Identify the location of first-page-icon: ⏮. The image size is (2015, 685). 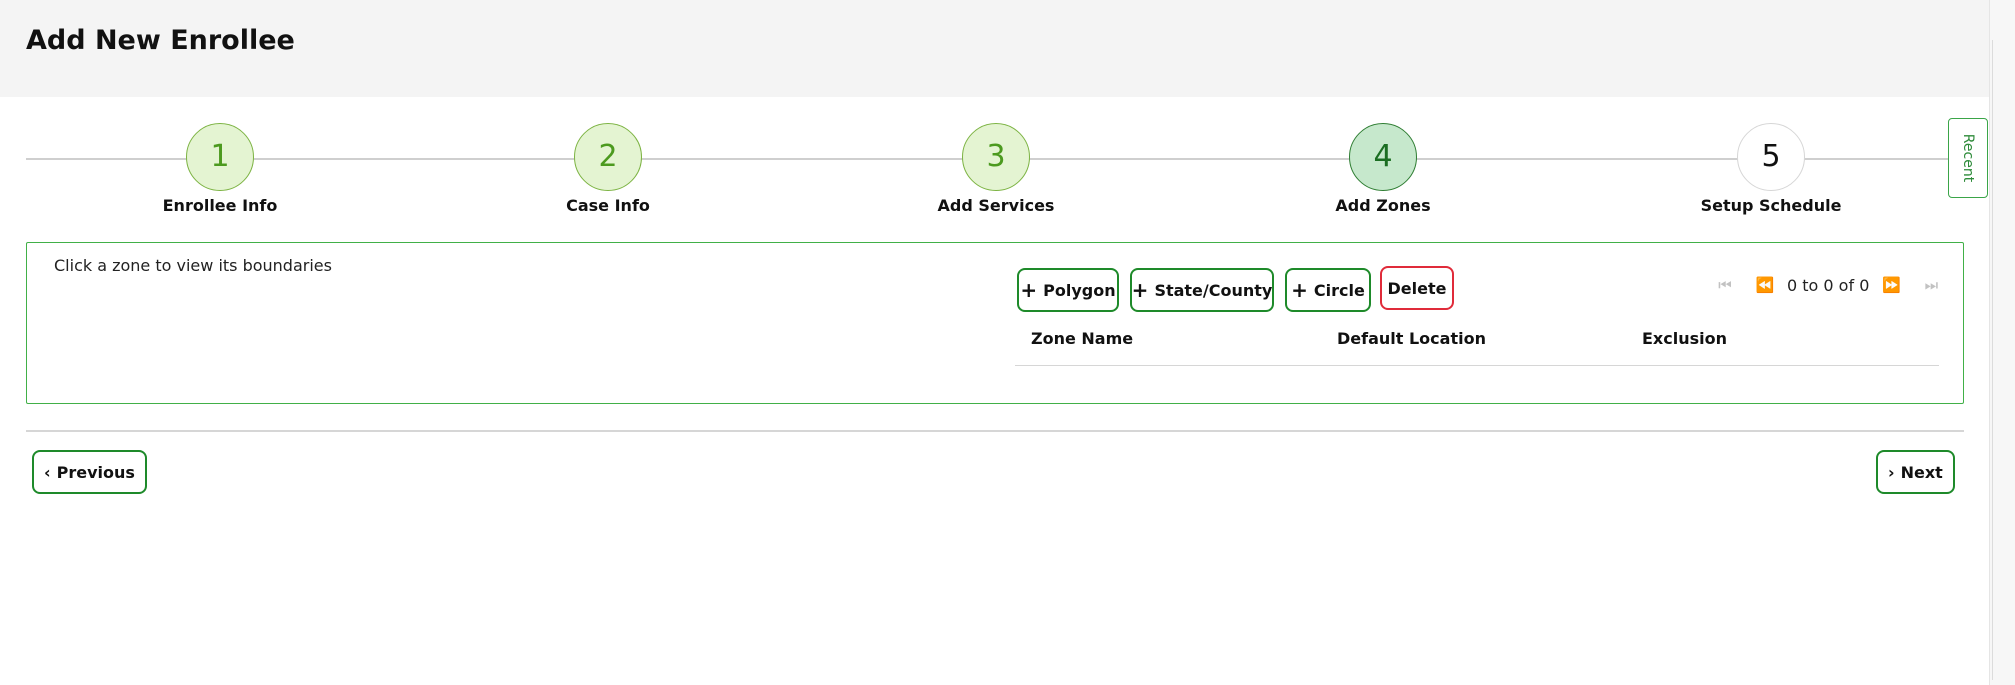
(1725, 285).